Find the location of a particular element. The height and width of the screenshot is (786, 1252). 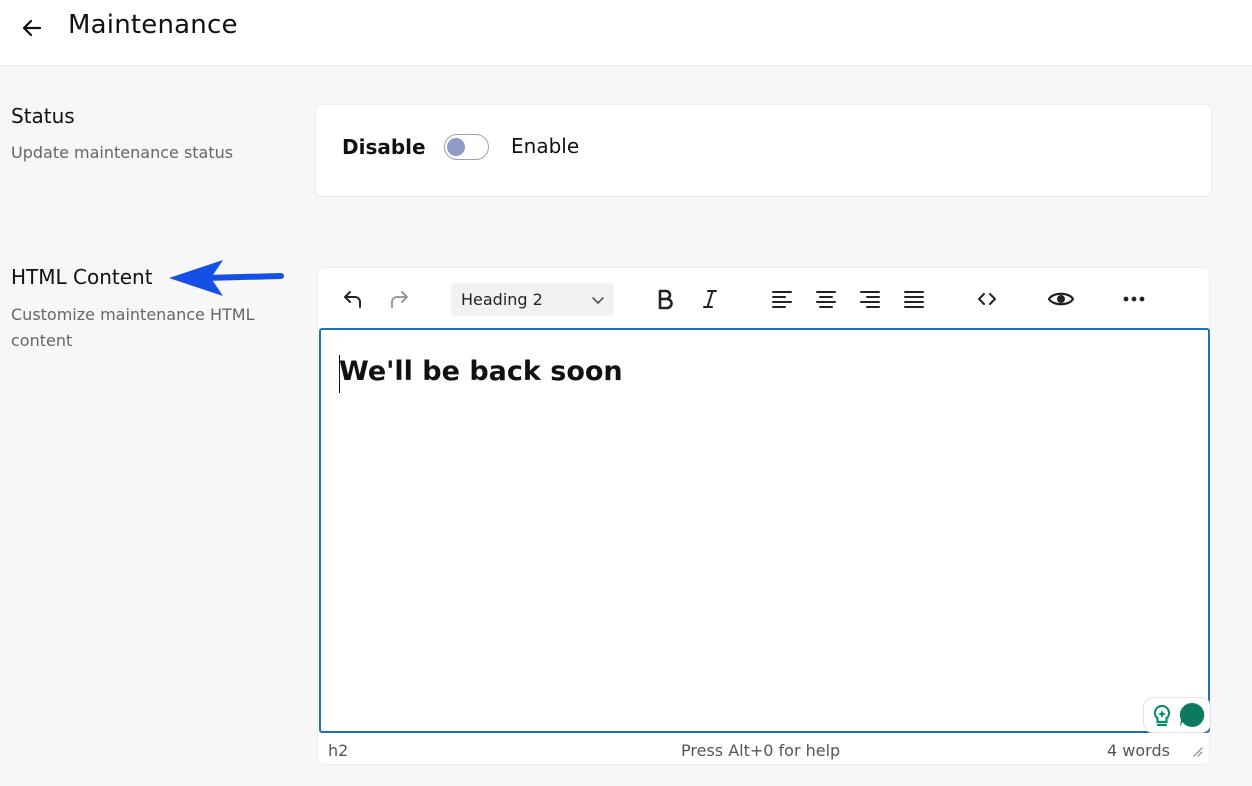

preview-button is located at coordinates (1061, 299).